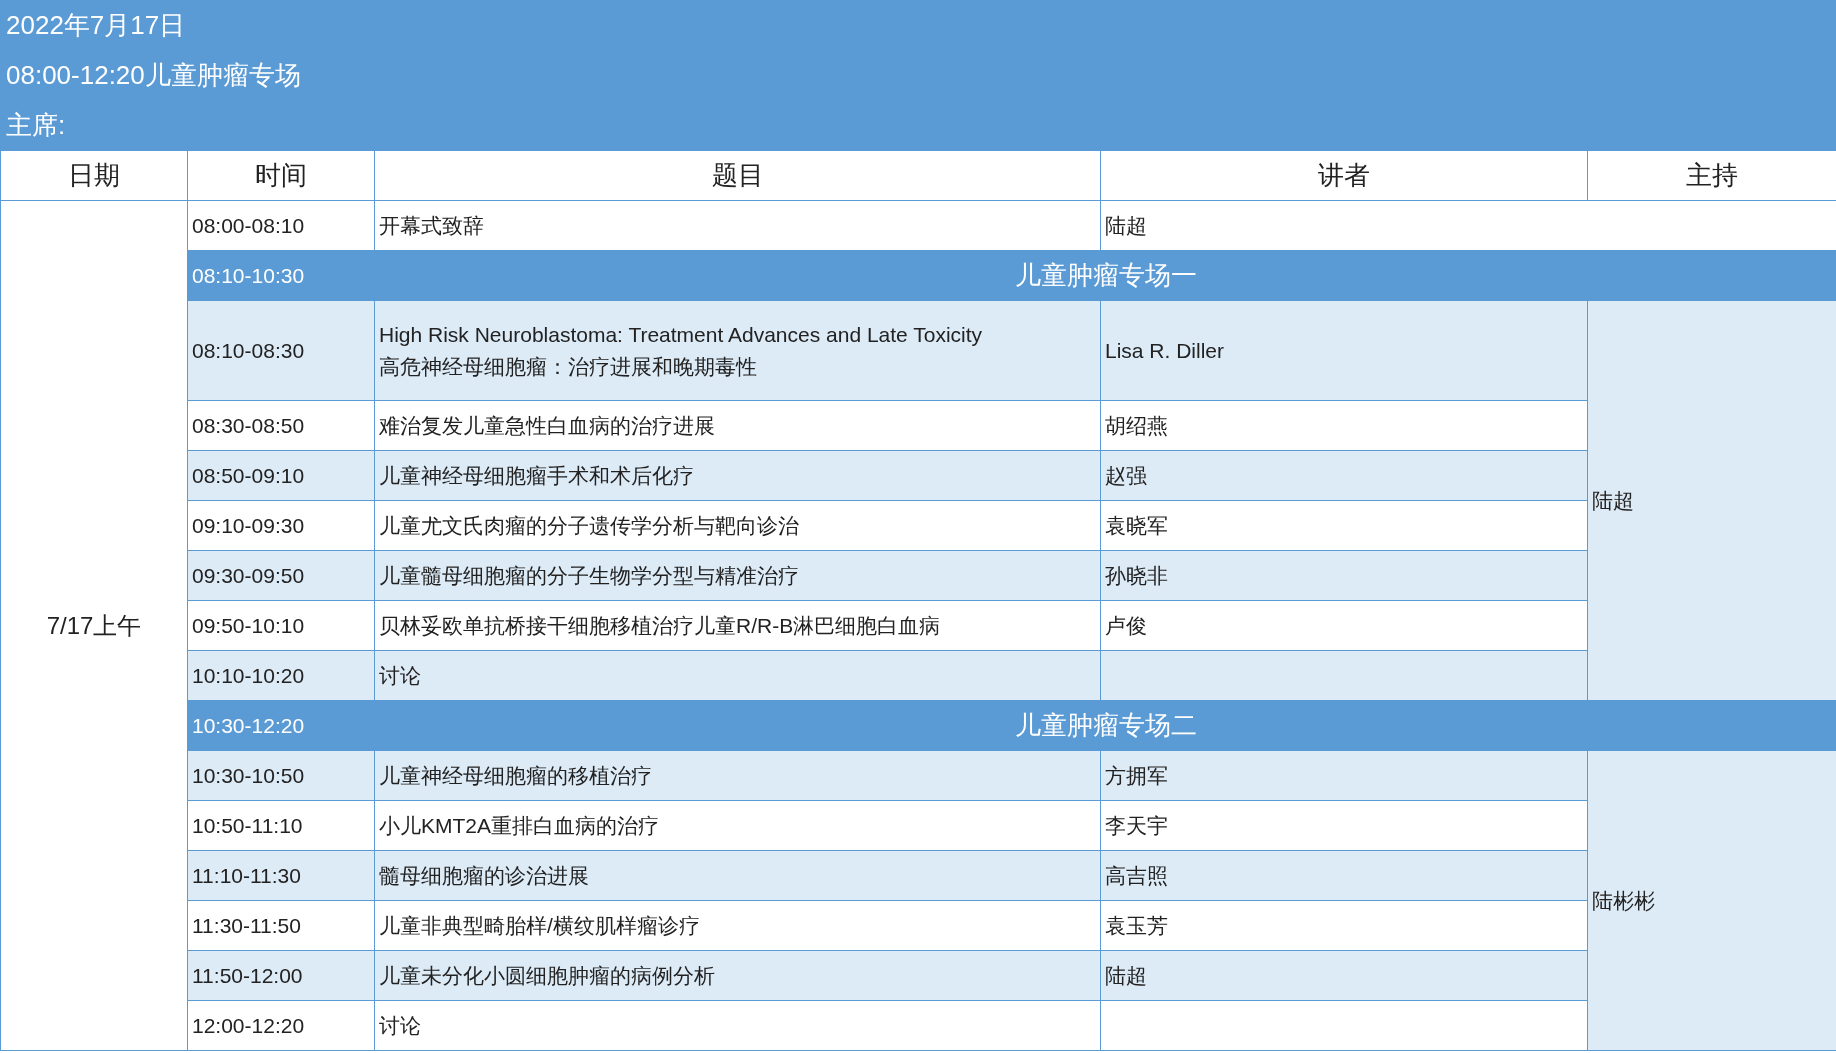  What do you see at coordinates (1136, 775) in the screenshot?
I see `speaker-cell: 方拥军` at bounding box center [1136, 775].